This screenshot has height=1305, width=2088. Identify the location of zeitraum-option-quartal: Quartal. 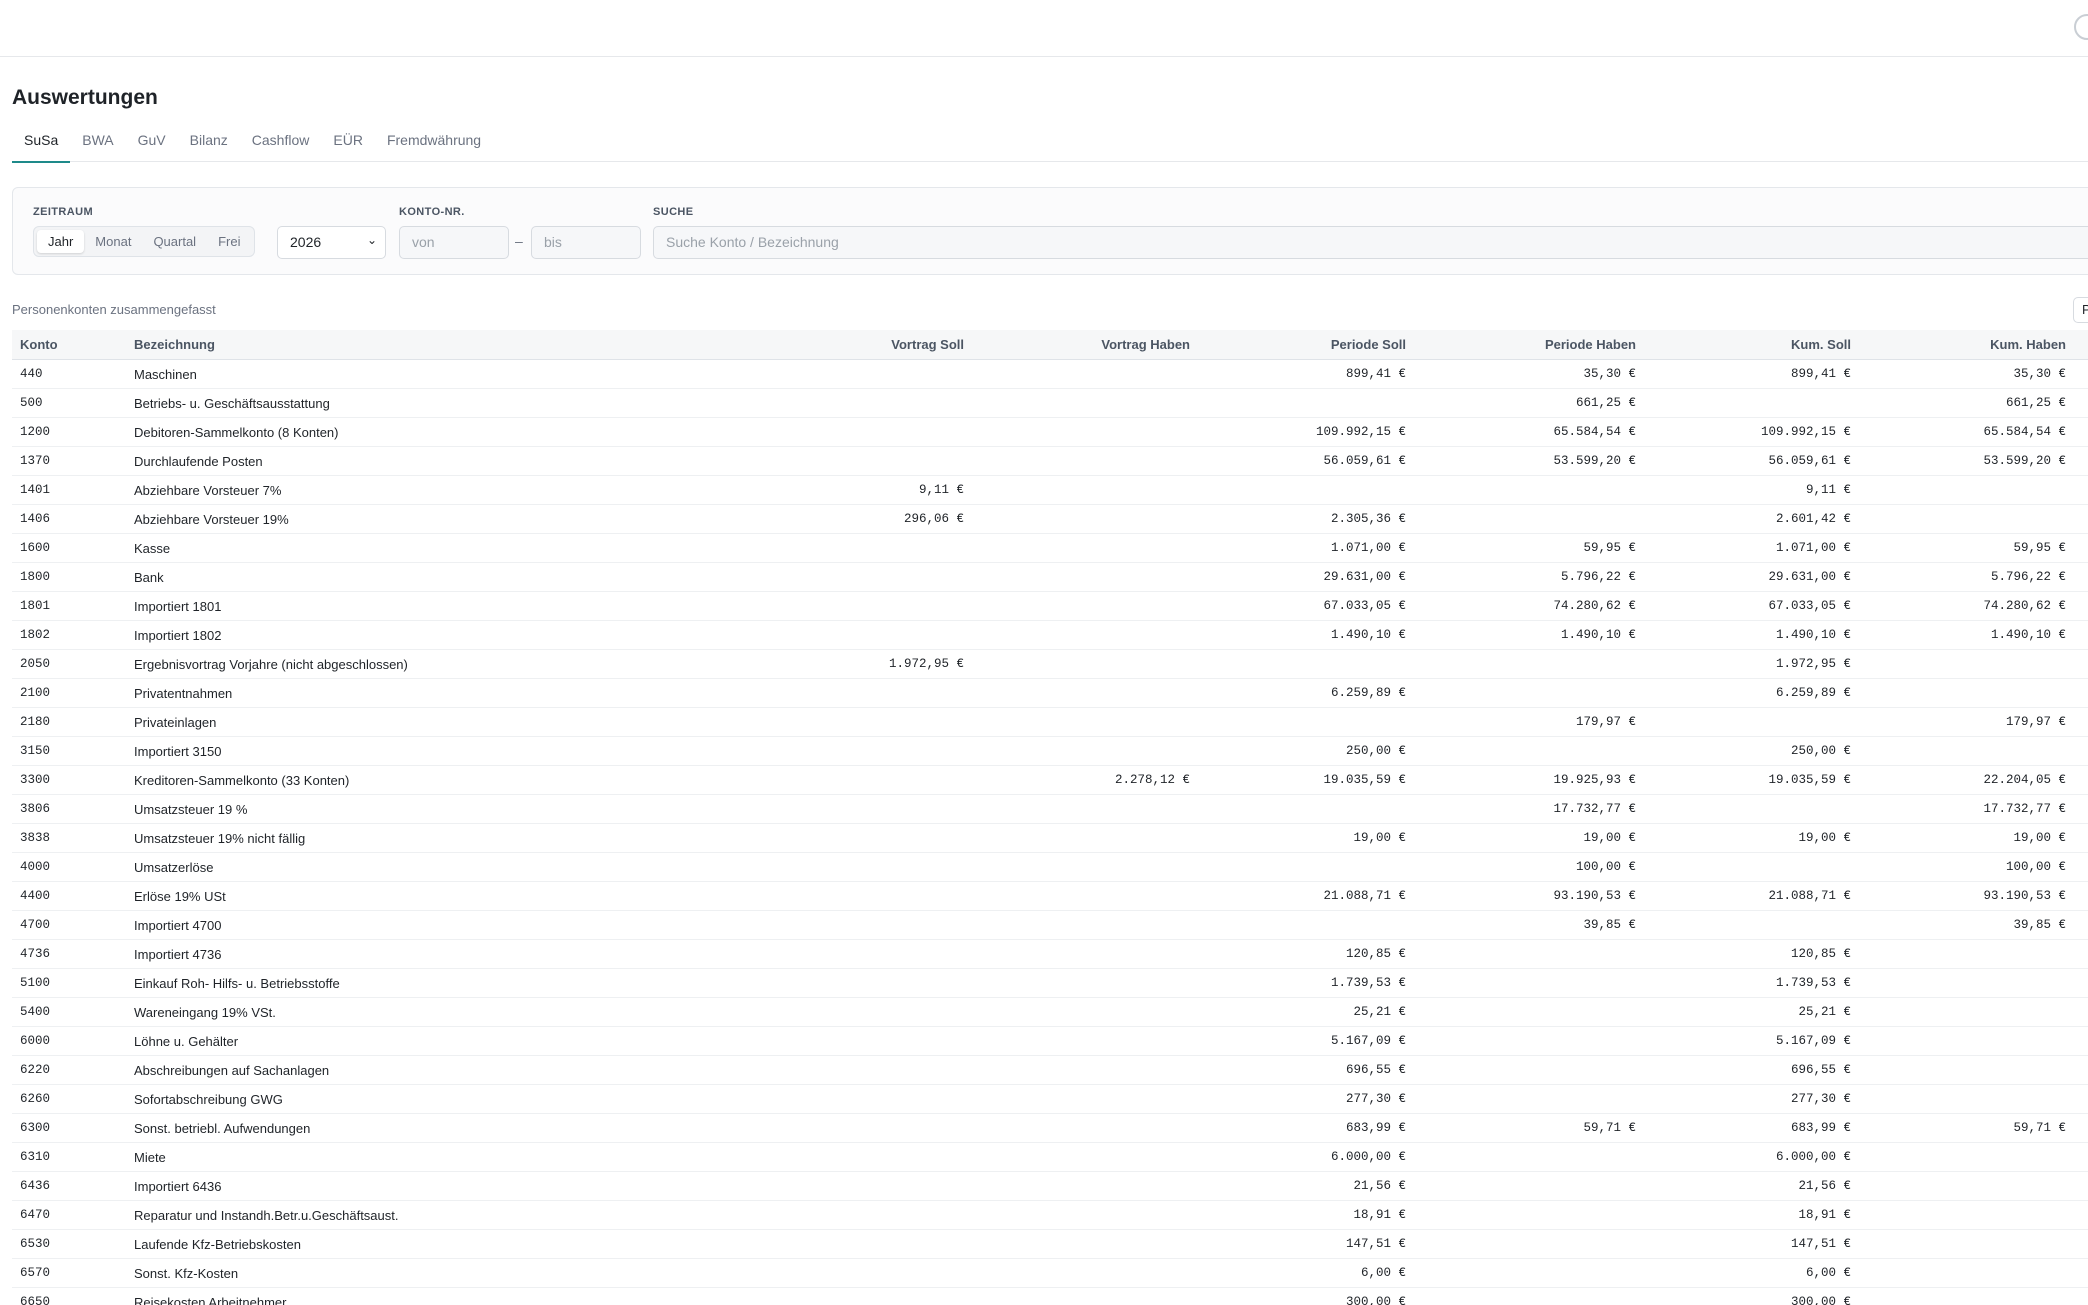
(174, 241).